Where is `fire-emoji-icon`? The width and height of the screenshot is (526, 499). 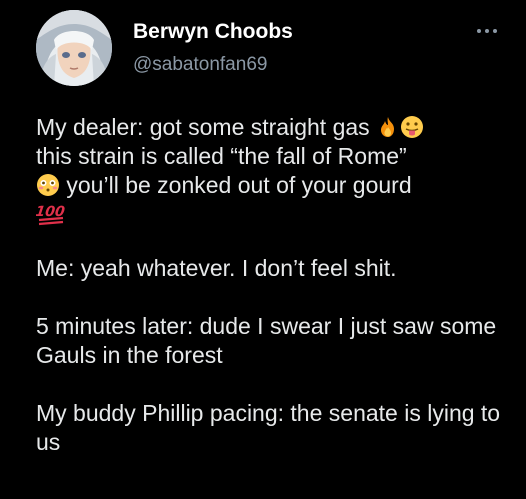
fire-emoji-icon is located at coordinates (388, 127).